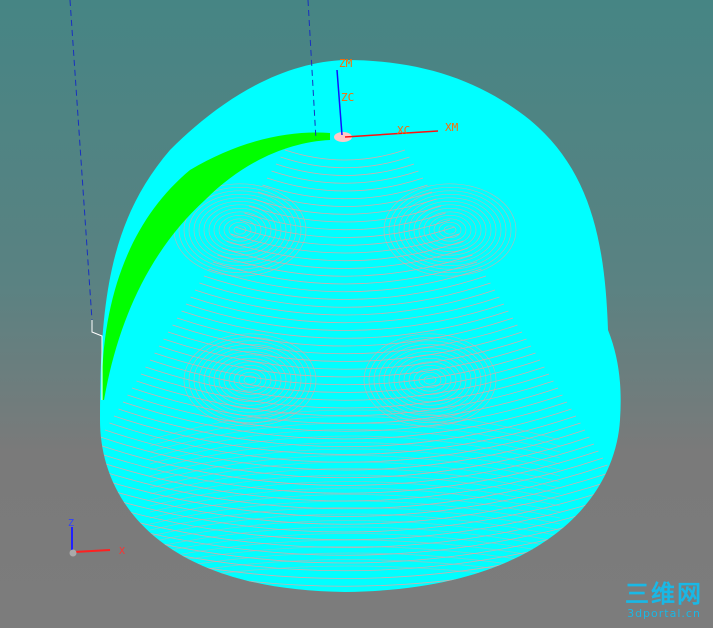  I want to click on xc-label: XC, so click(403, 130).